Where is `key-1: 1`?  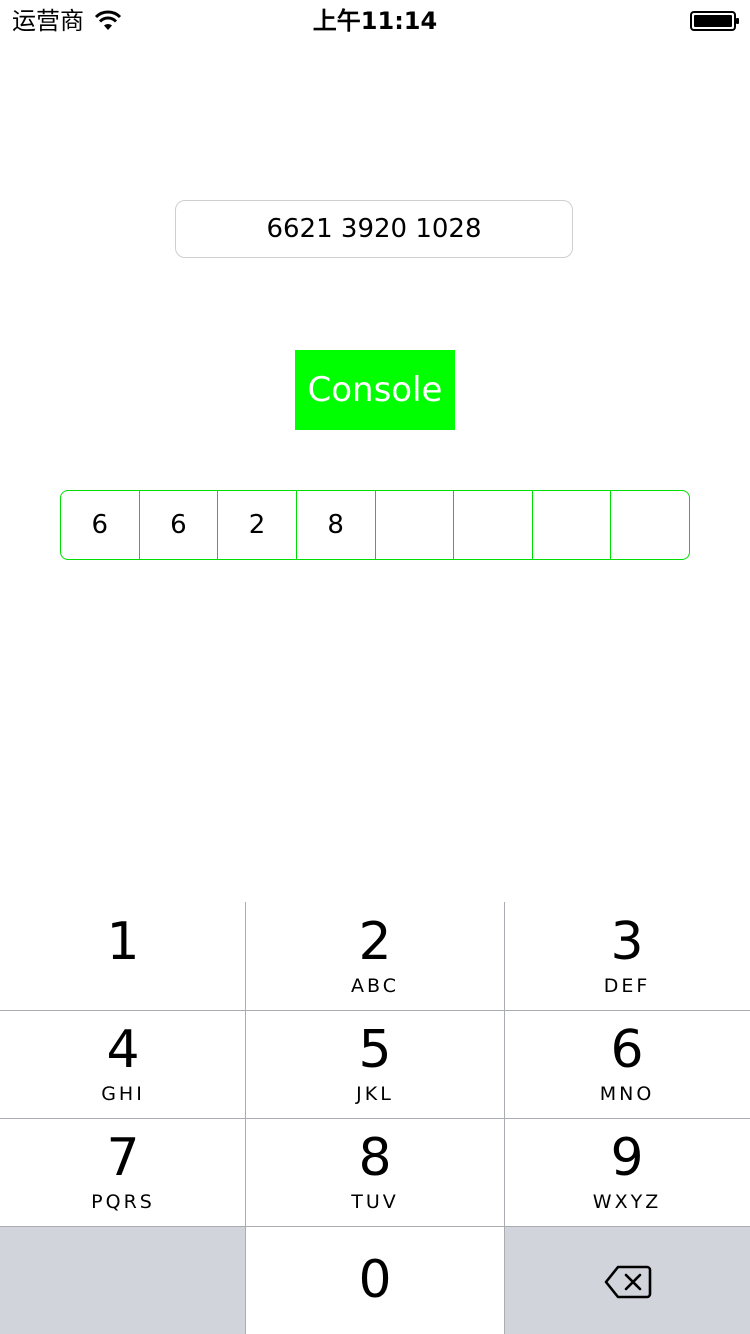 key-1: 1 is located at coordinates (123, 956).